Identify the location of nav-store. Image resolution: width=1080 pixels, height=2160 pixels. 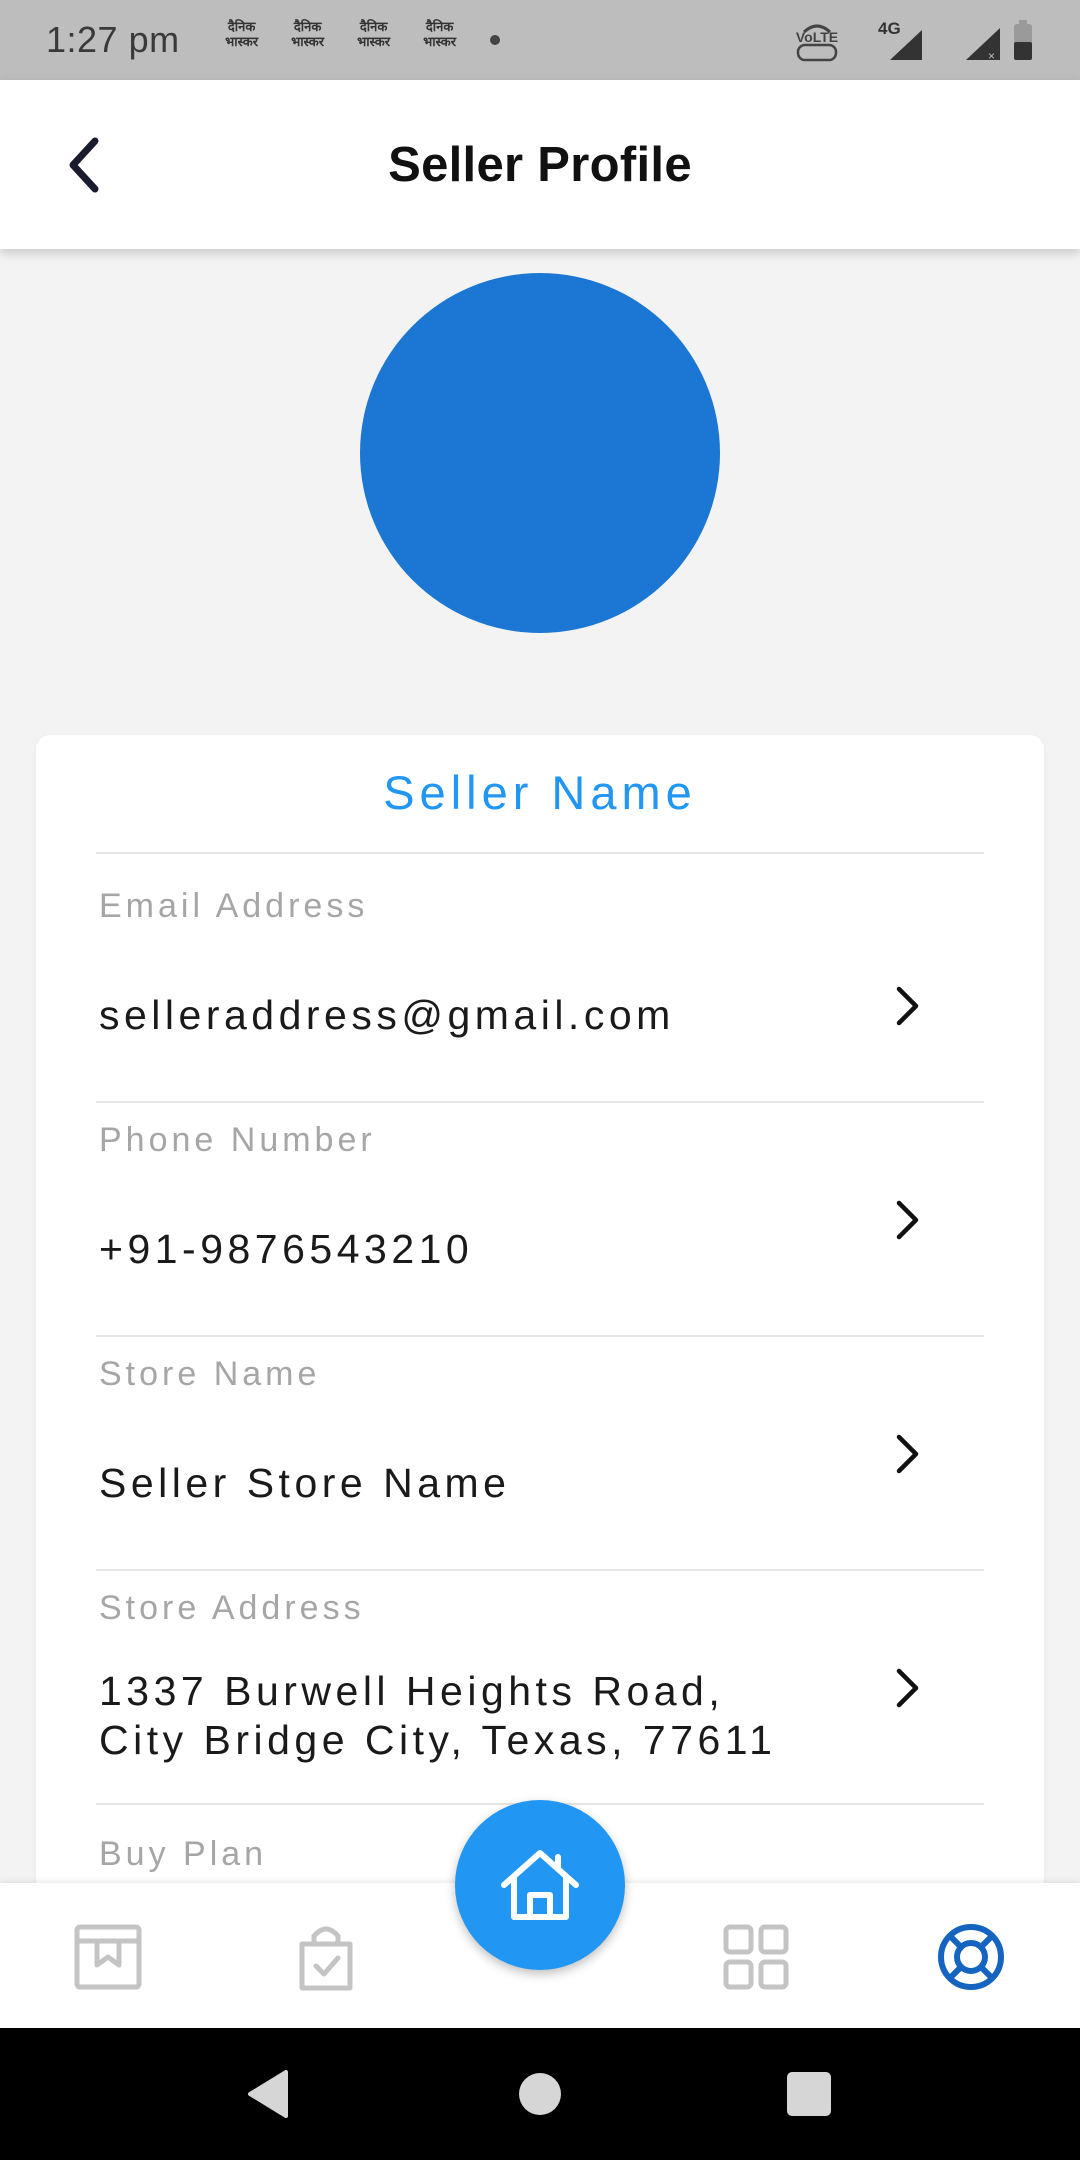
(108, 1957).